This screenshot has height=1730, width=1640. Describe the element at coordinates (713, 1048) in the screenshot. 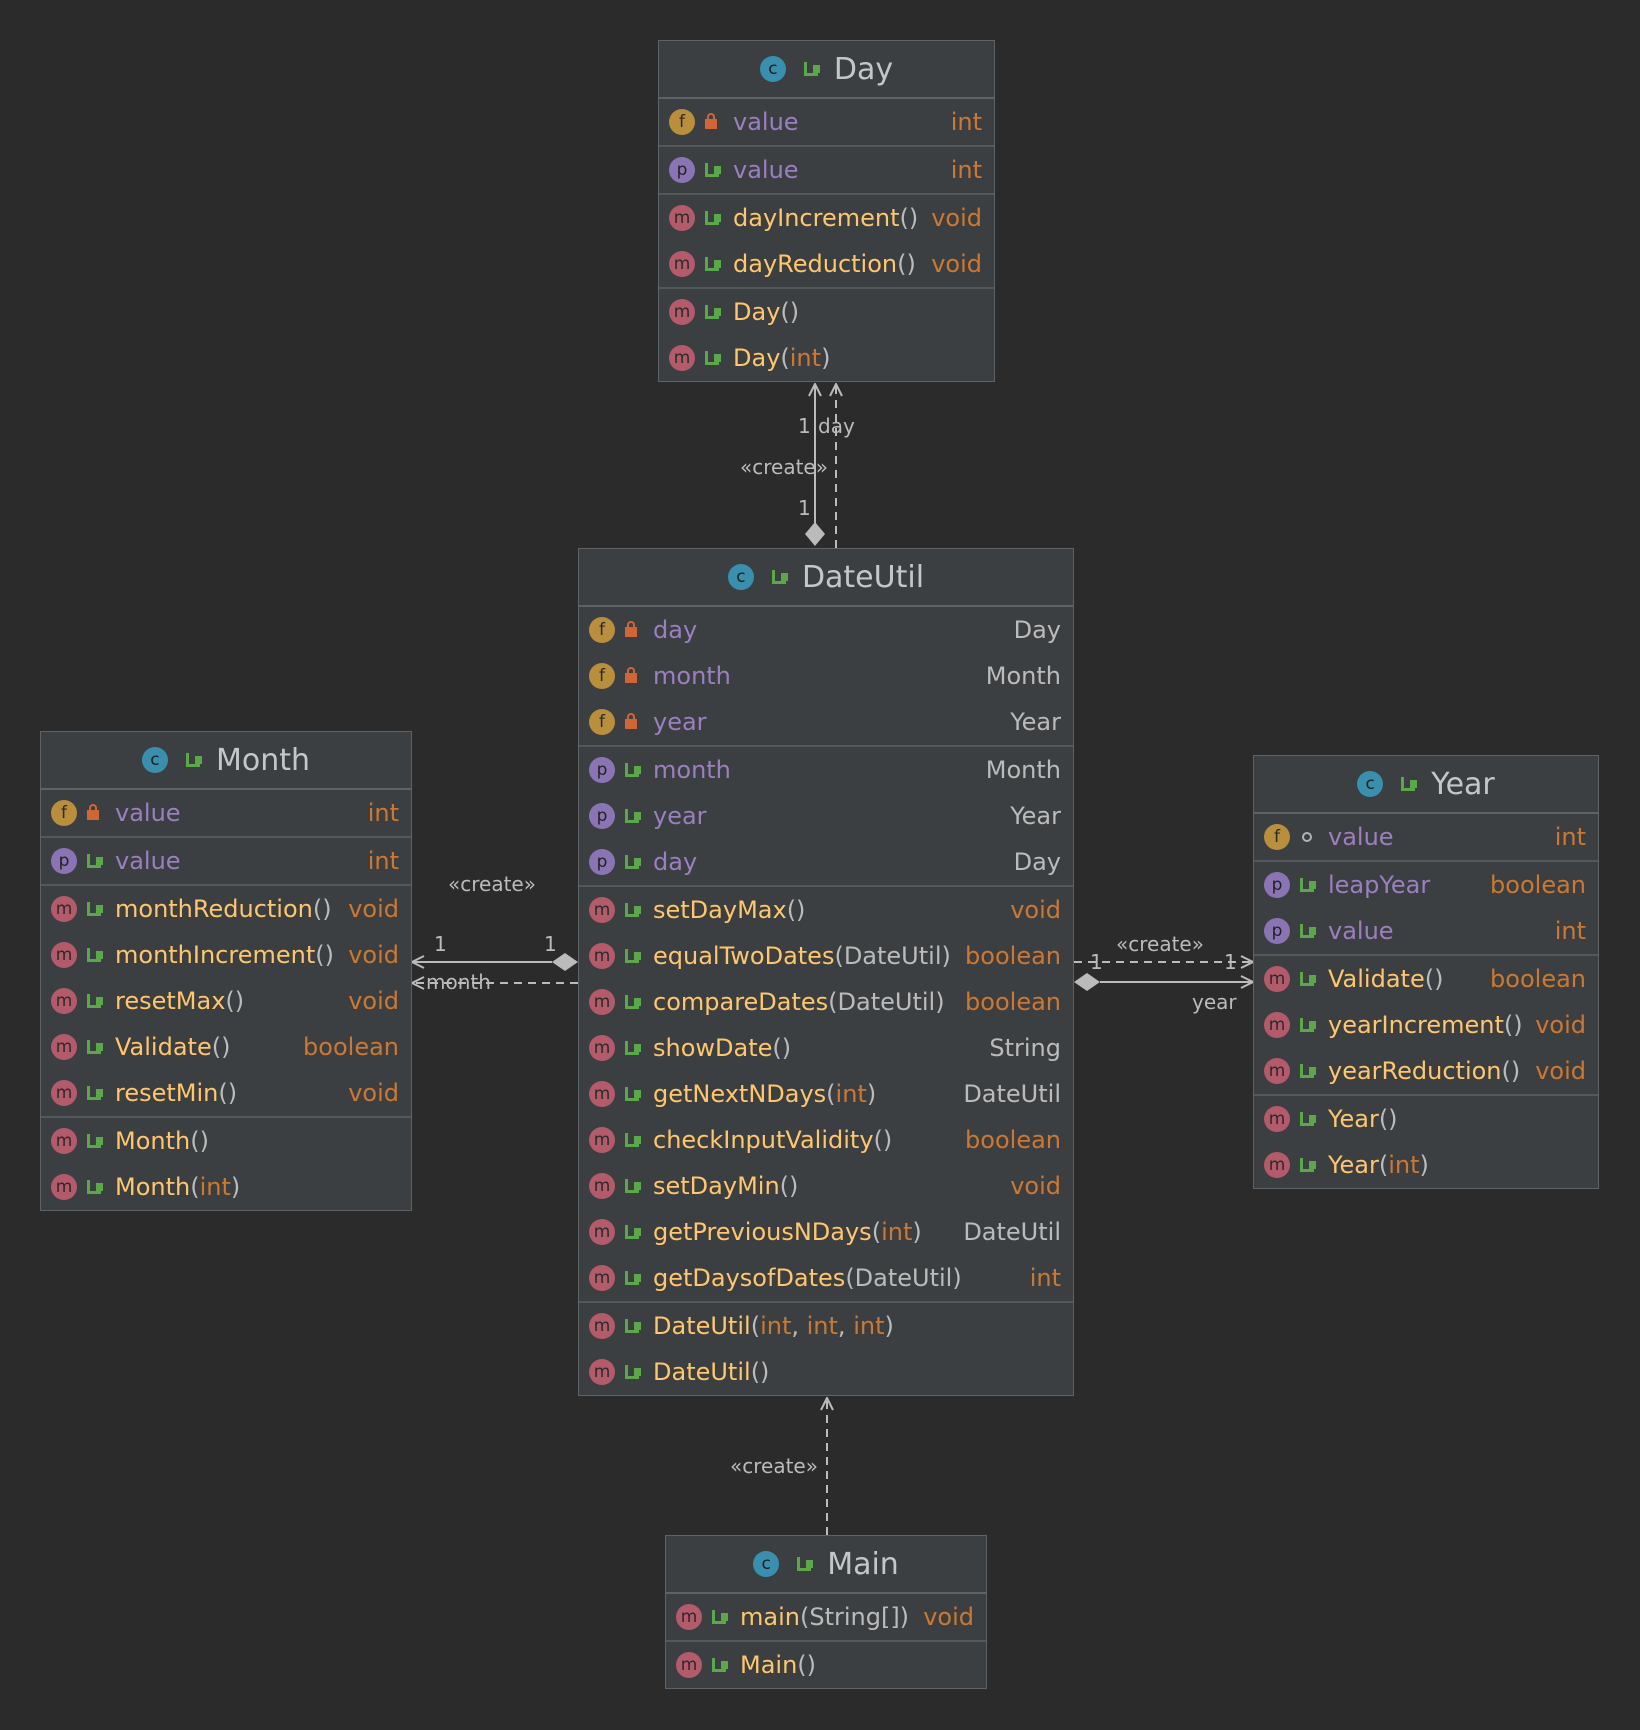

I see `member-name: showDate` at that location.